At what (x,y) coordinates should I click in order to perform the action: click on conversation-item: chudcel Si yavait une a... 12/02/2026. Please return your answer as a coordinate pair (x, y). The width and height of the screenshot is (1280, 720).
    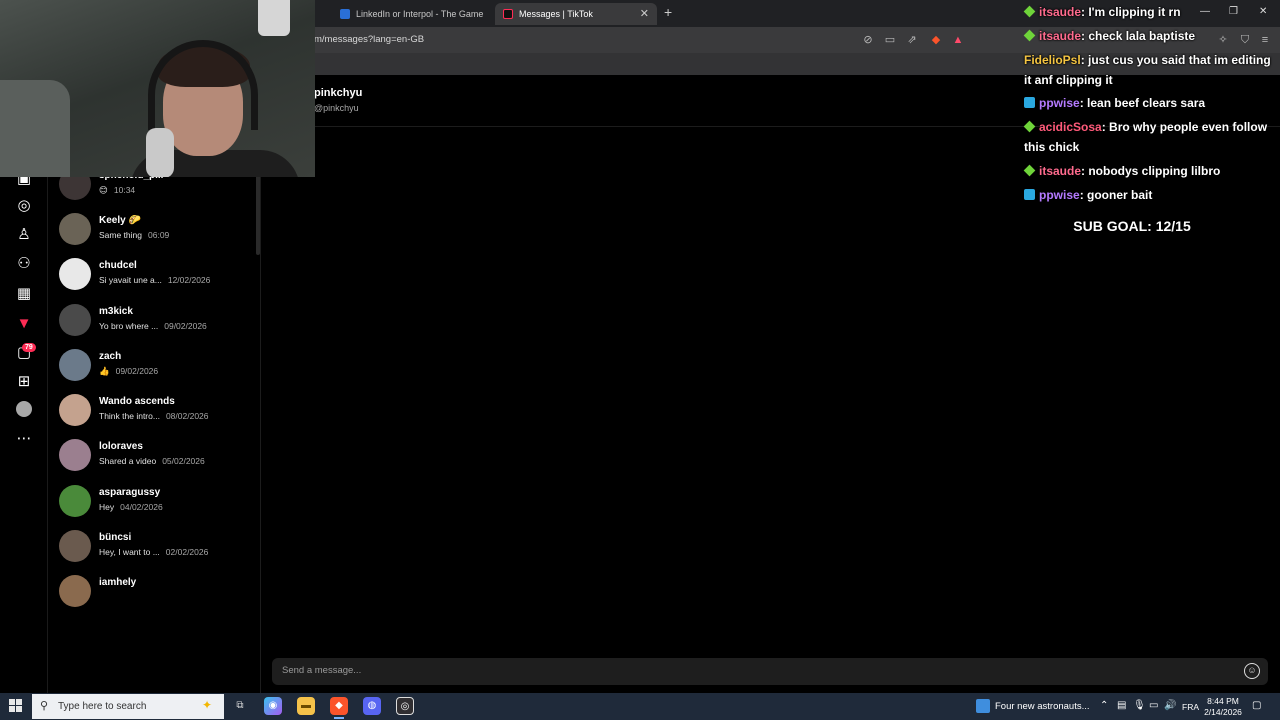
    Looking at the image, I should click on (153, 278).